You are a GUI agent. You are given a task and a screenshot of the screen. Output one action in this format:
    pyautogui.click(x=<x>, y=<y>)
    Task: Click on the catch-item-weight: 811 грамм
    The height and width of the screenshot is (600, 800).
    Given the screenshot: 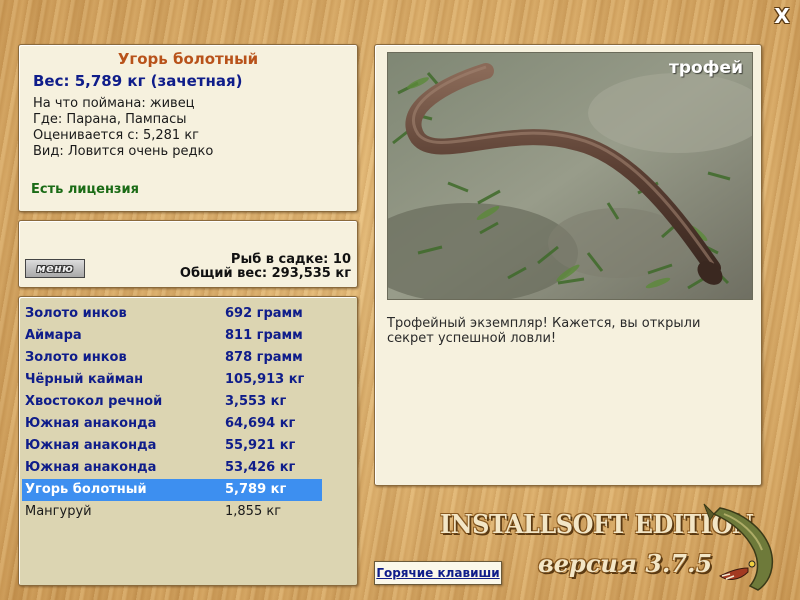 What is the action you would take?
    pyautogui.click(x=264, y=335)
    